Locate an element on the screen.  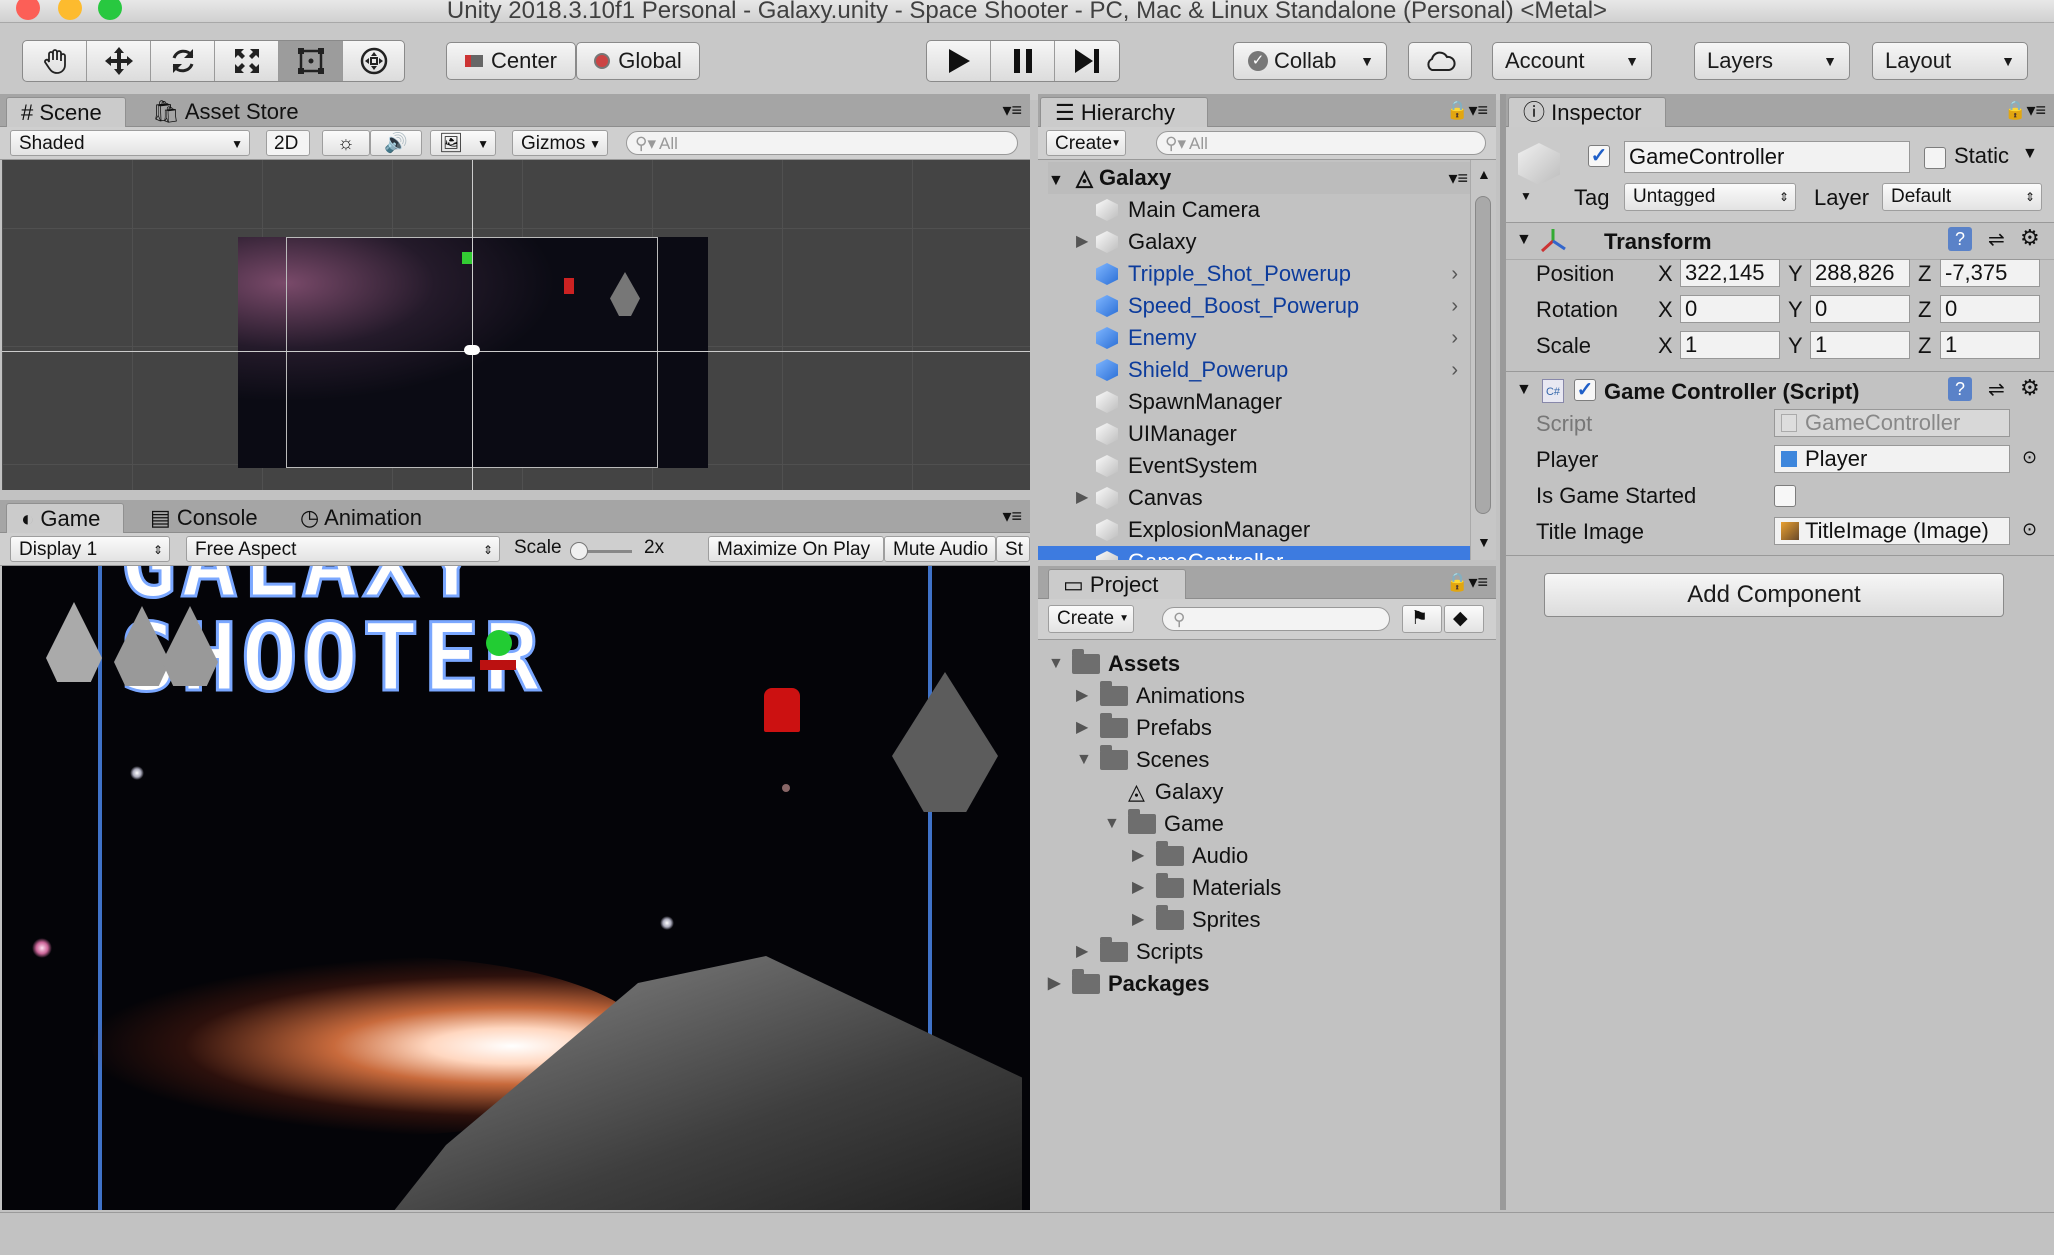
2d-mode-toggle: 2D is located at coordinates (288, 143).